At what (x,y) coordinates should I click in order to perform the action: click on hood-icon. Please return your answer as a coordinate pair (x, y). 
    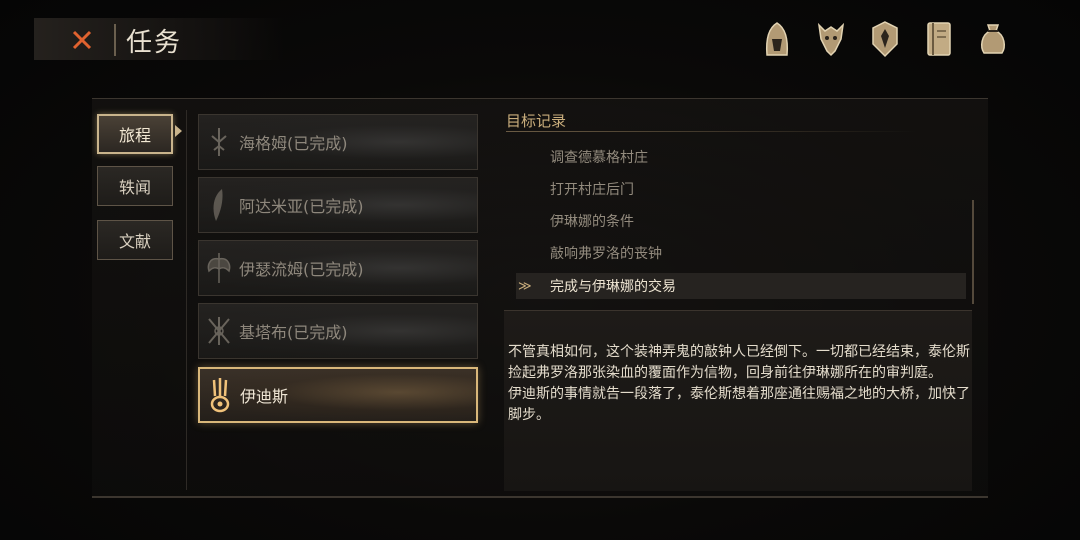
    Looking at the image, I should click on (777, 39).